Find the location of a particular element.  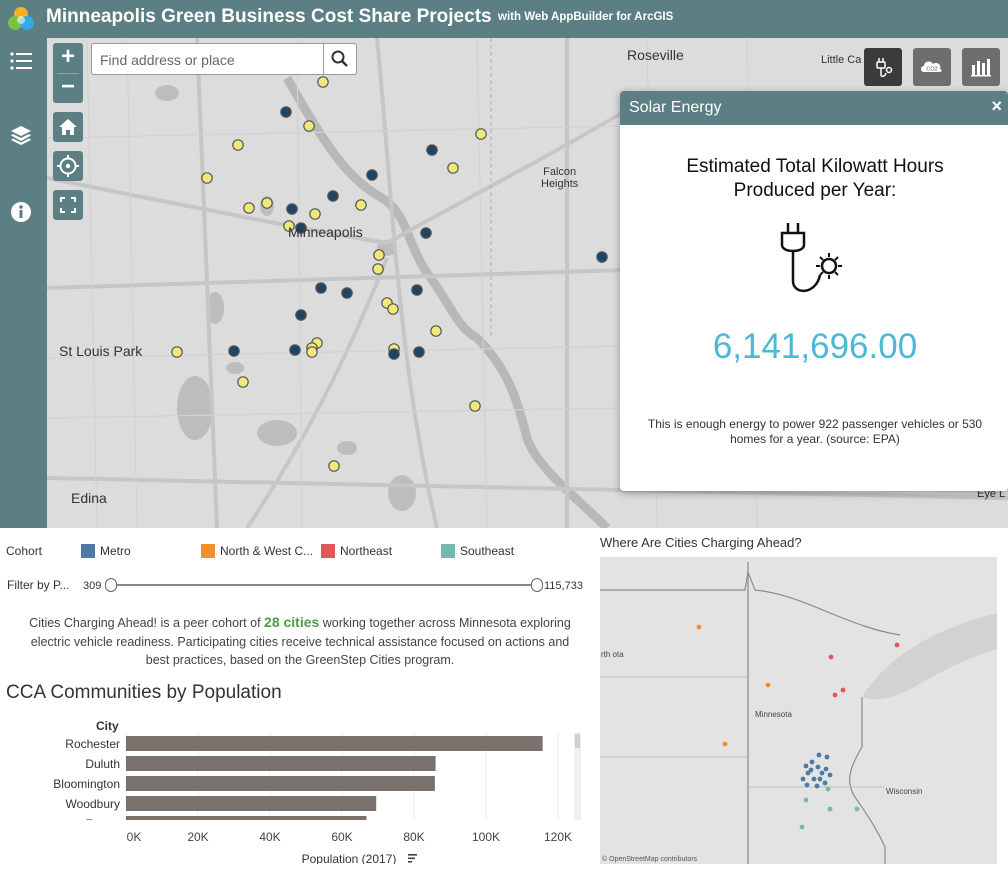

slider-handle-min is located at coordinates (111, 585).